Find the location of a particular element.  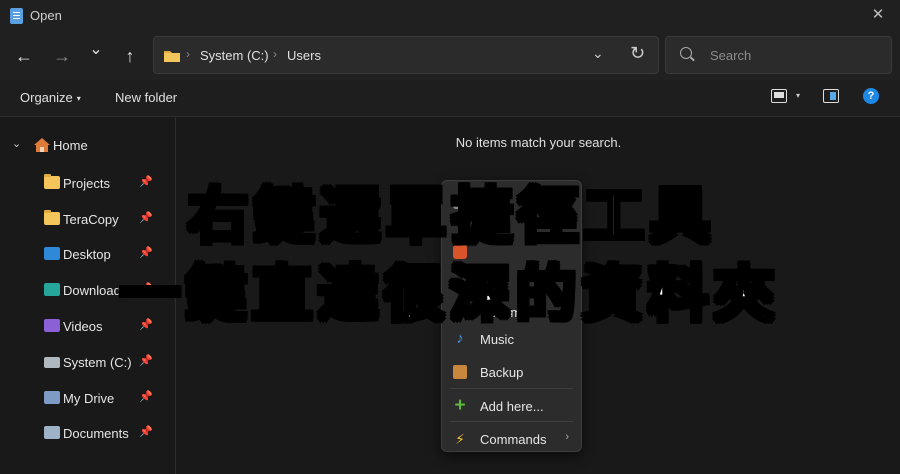

breadcrumb-users: Users is located at coordinates (304, 55).